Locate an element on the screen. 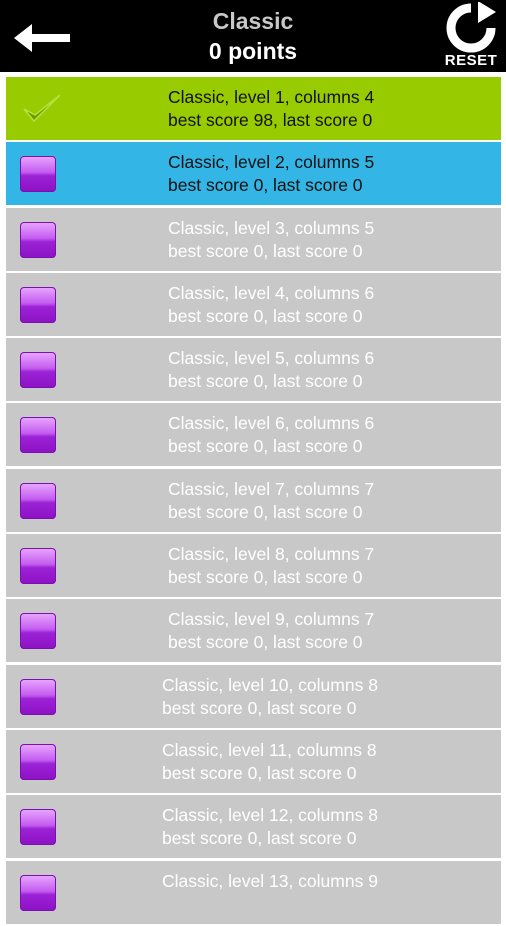 The height and width of the screenshot is (926, 506). level-title: Classic, level 13, columns 9 is located at coordinates (270, 880).